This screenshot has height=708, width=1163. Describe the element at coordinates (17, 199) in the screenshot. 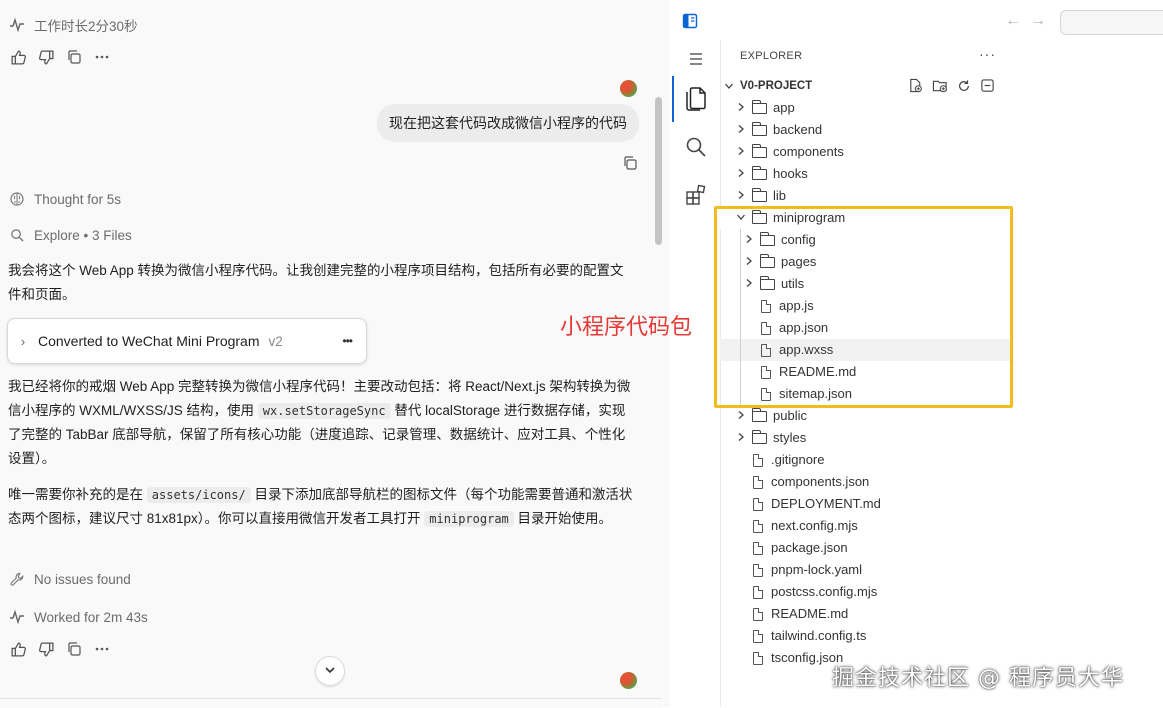

I see `brain-icon` at that location.